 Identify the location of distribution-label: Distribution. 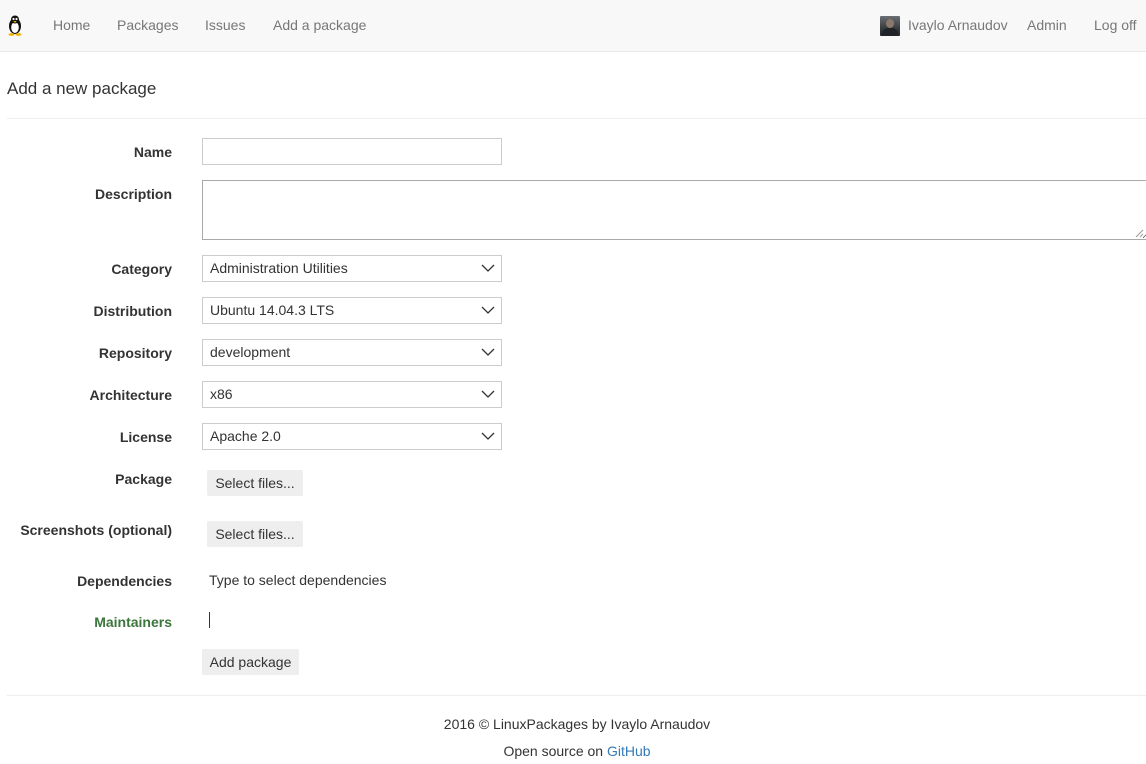
(132, 311).